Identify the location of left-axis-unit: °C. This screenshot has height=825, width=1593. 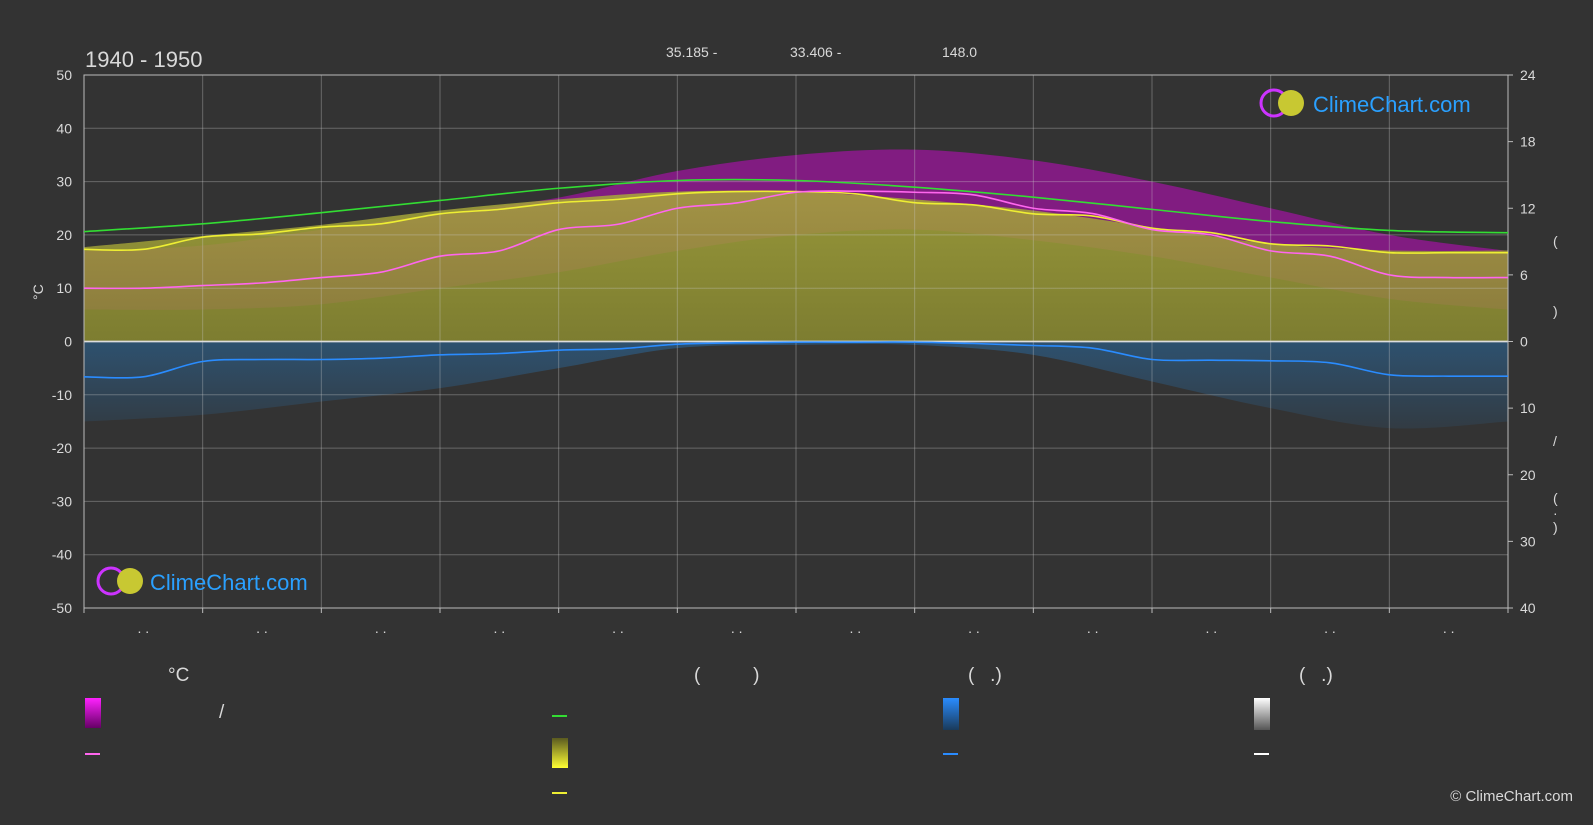
(38, 292).